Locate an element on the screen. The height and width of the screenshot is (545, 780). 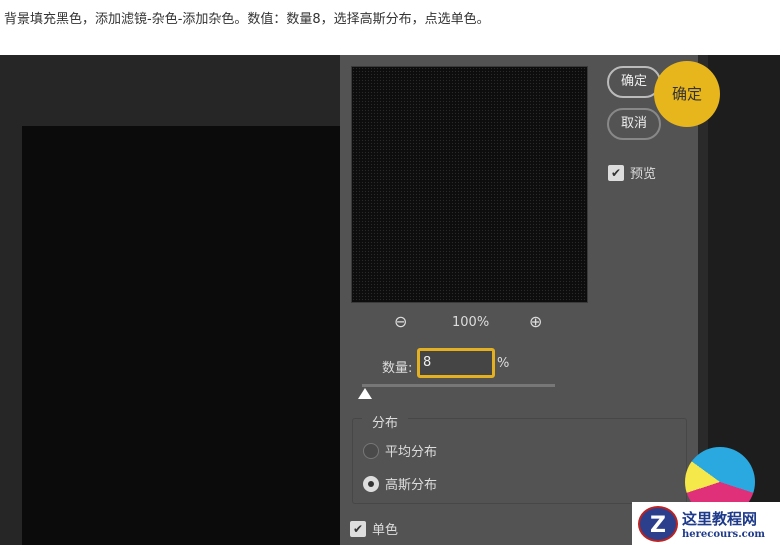
radio-gaussian-label: 高斯分布 is located at coordinates (411, 485).